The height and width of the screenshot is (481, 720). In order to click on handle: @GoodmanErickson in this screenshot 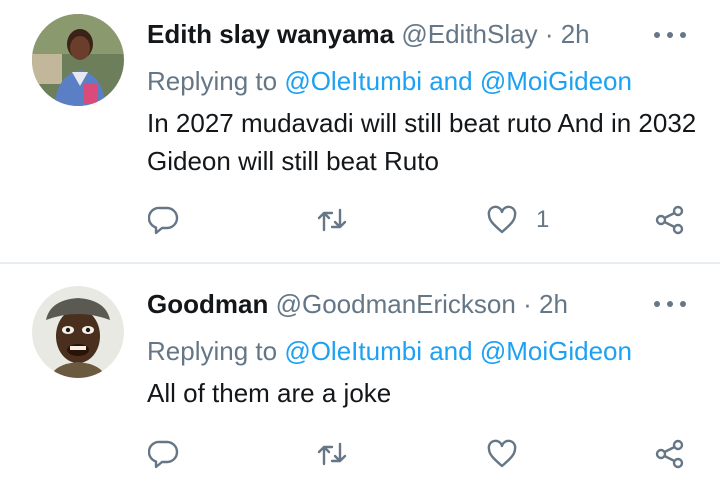, I will do `click(396, 304)`.